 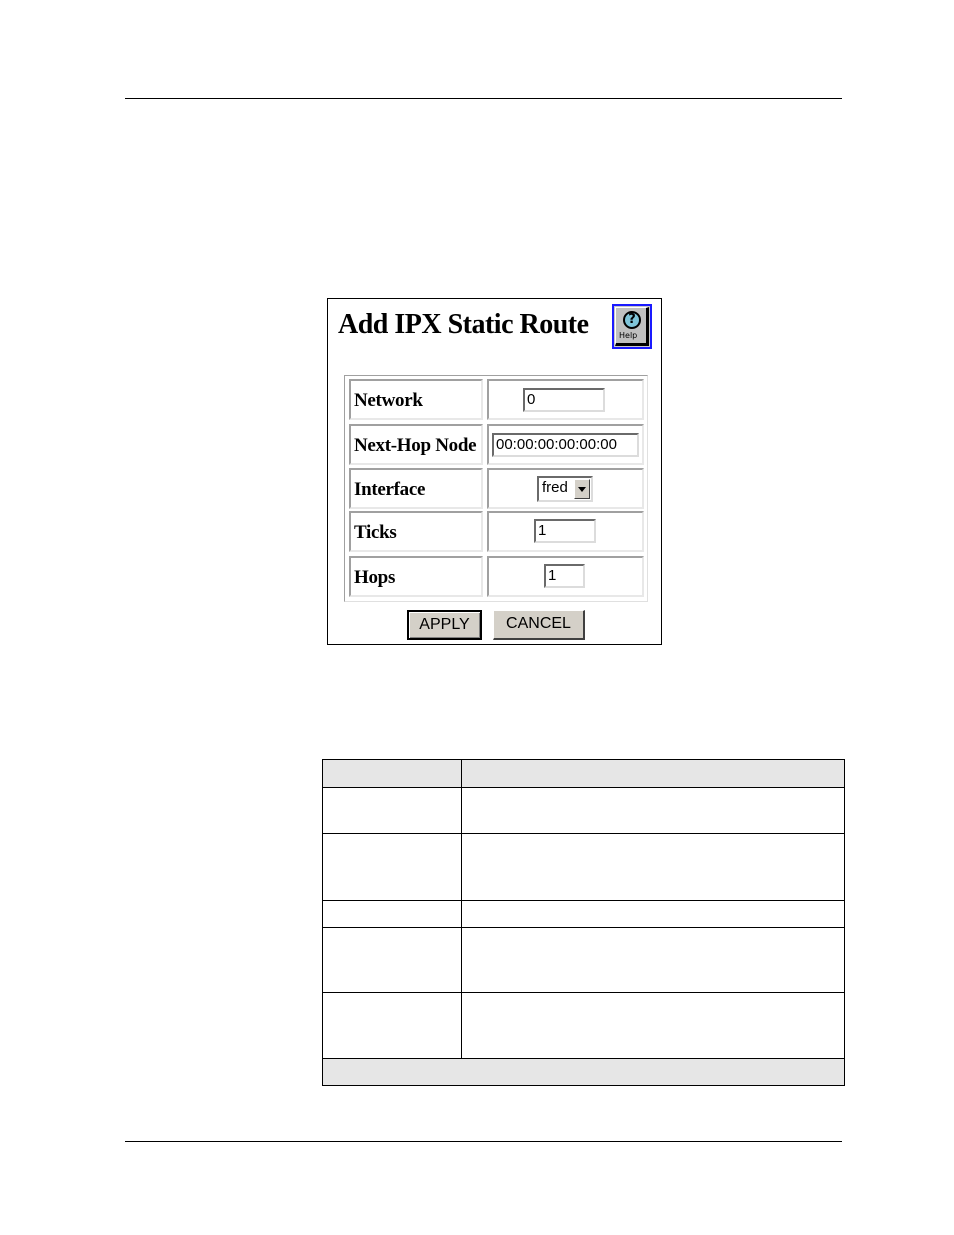 What do you see at coordinates (390, 489) in the screenshot?
I see `interface-label: Interface` at bounding box center [390, 489].